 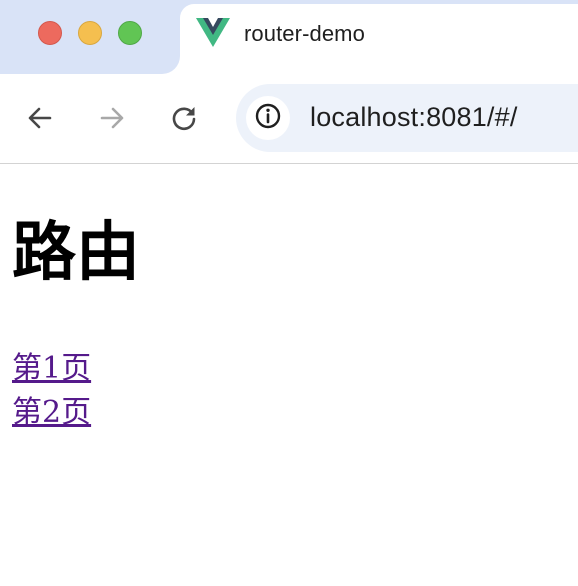 I want to click on forward-button, so click(x=112, y=120).